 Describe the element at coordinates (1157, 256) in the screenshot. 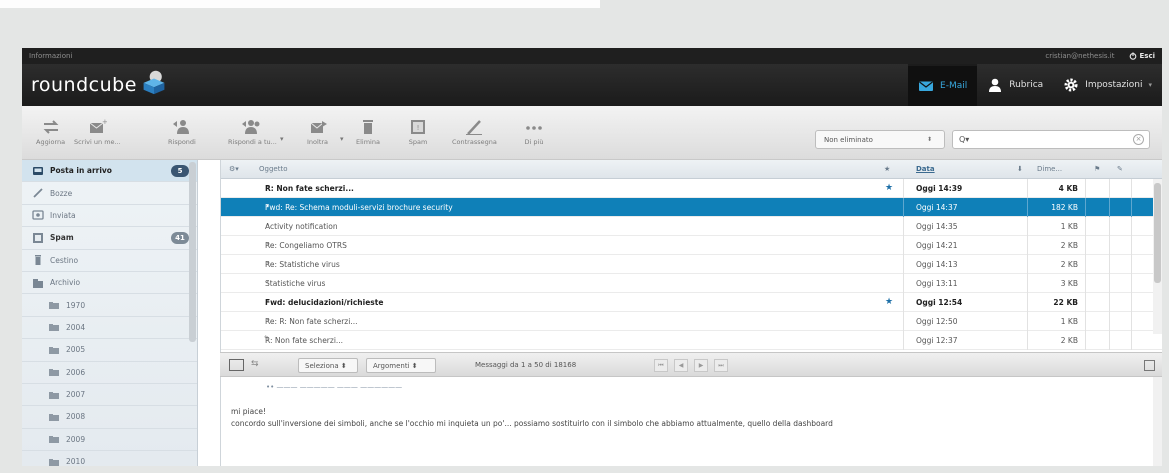

I see `message-list-scrollbar` at that location.